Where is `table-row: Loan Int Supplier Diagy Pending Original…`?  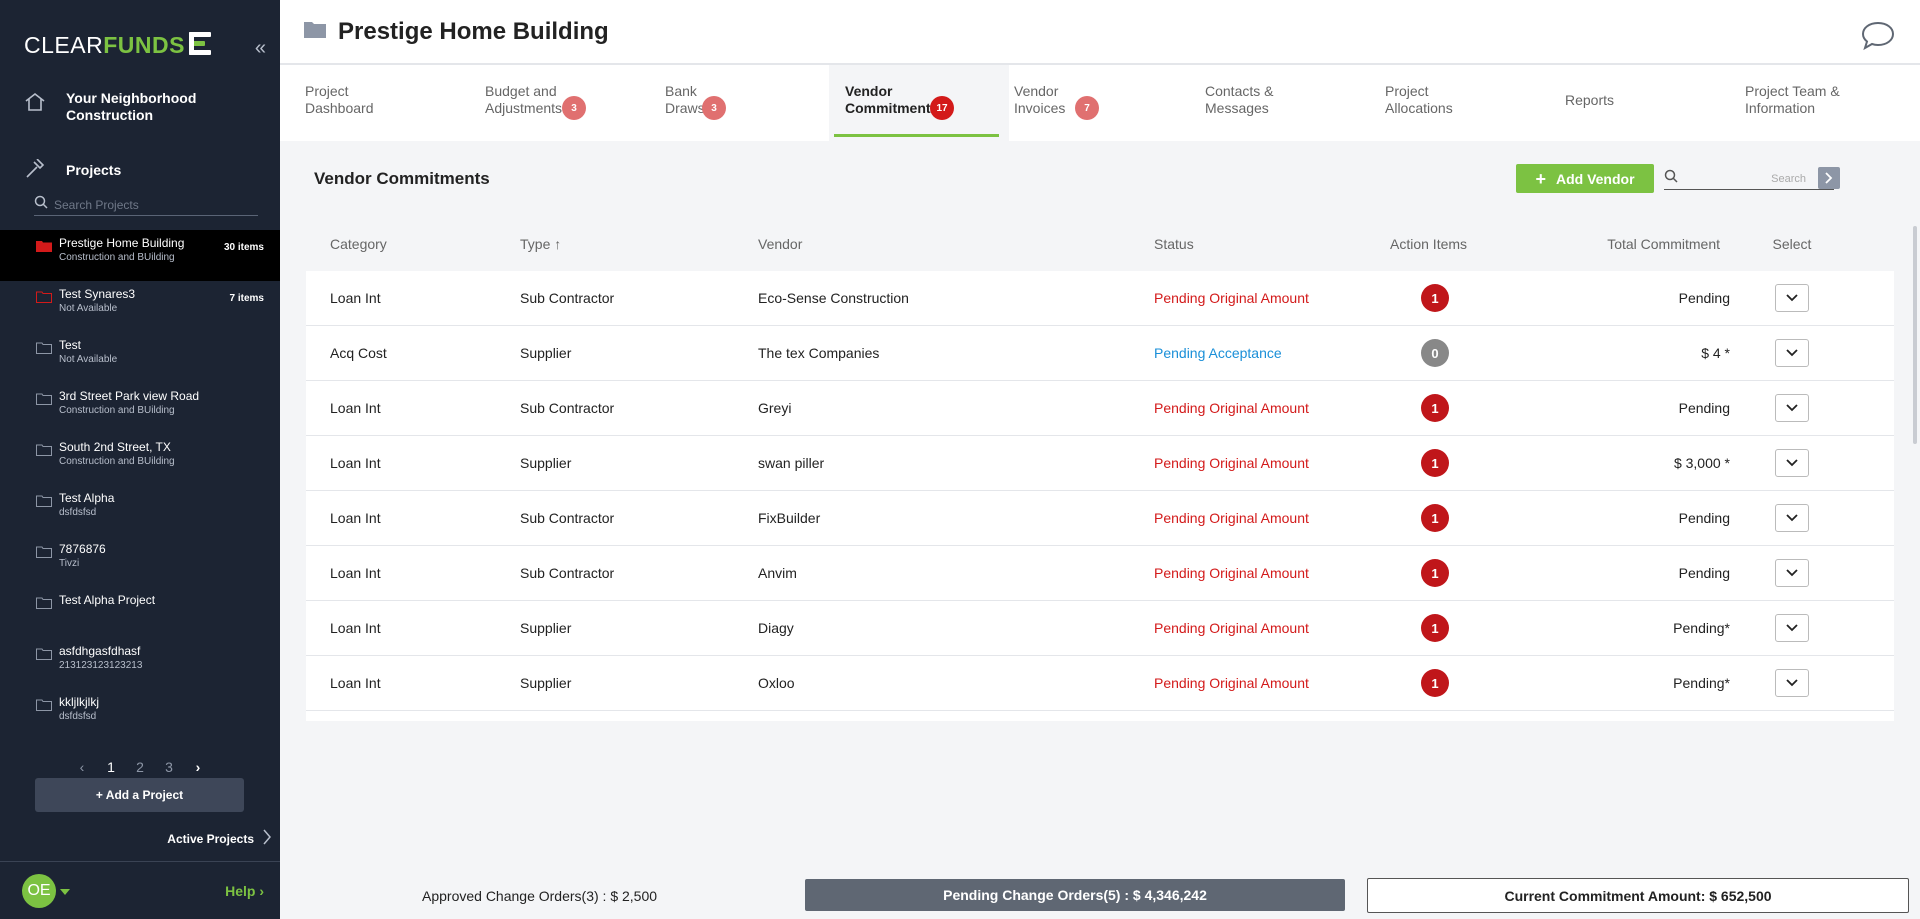 table-row: Loan Int Supplier Diagy Pending Original… is located at coordinates (1100, 628).